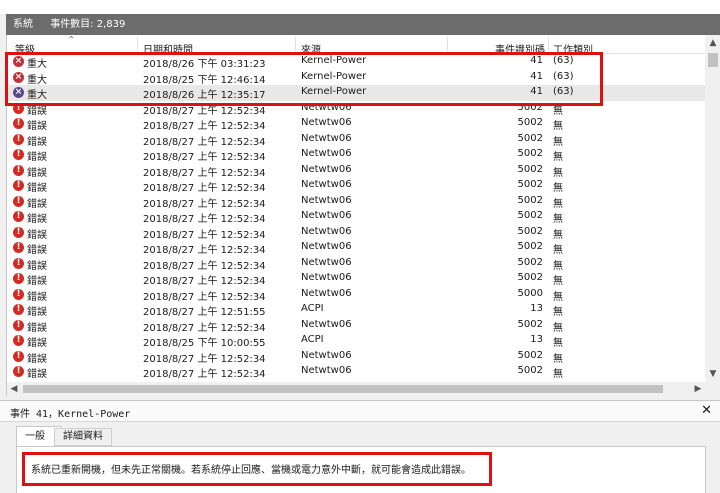  What do you see at coordinates (573, 47) in the screenshot?
I see `column-header-task-category: 工作類別` at bounding box center [573, 47].